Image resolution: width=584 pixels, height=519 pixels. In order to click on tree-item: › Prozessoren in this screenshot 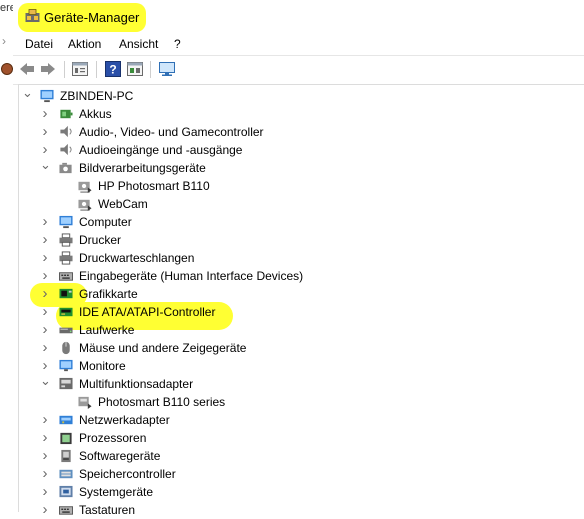, I will do `click(292, 438)`.